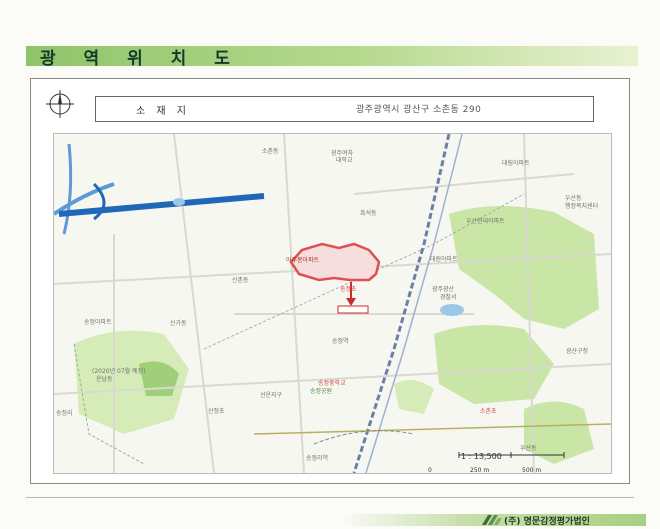 This screenshot has height=529, width=660. What do you see at coordinates (340, 341) in the screenshot?
I see `map-label: 송정역` at bounding box center [340, 341].